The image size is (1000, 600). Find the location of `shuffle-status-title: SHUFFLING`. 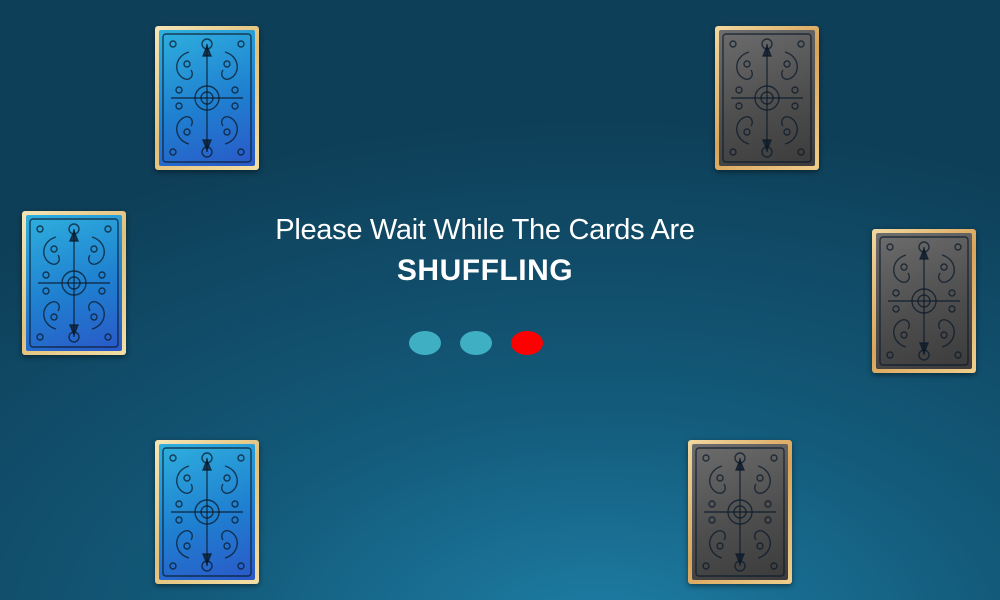

shuffle-status-title: SHUFFLING is located at coordinates (485, 270).